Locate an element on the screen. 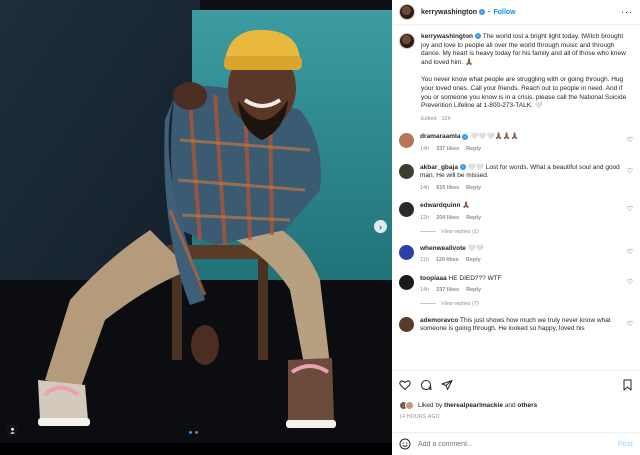  post-header: kerrywashington ✓ • Follow ··· is located at coordinates (516, 12).